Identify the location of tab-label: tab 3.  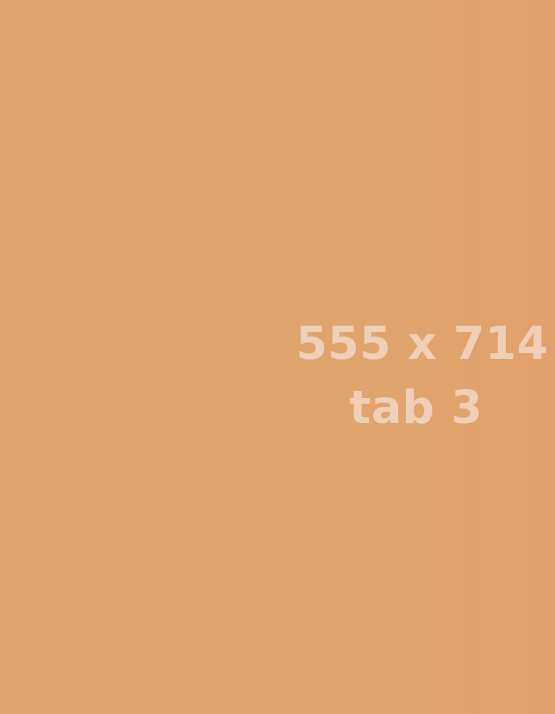
(416, 407).